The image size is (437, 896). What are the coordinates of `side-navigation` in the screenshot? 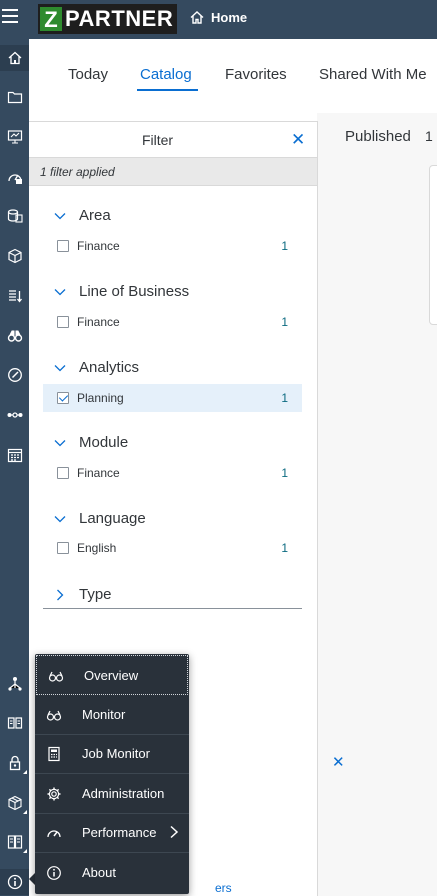 It's located at (14, 467).